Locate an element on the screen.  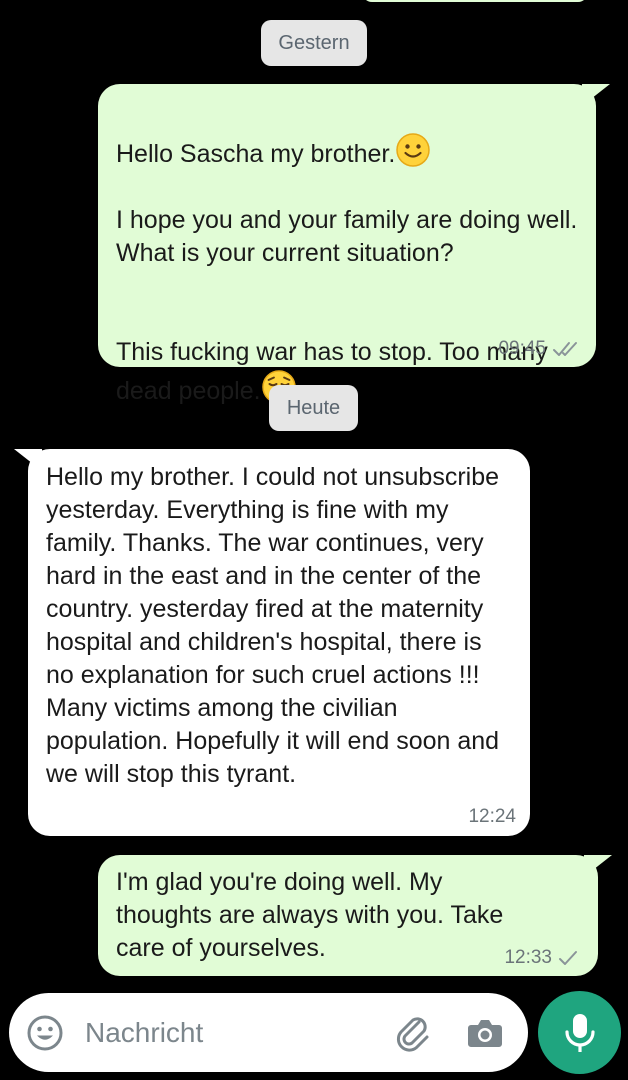
message-meta: 09:45 is located at coordinates (540, 349).